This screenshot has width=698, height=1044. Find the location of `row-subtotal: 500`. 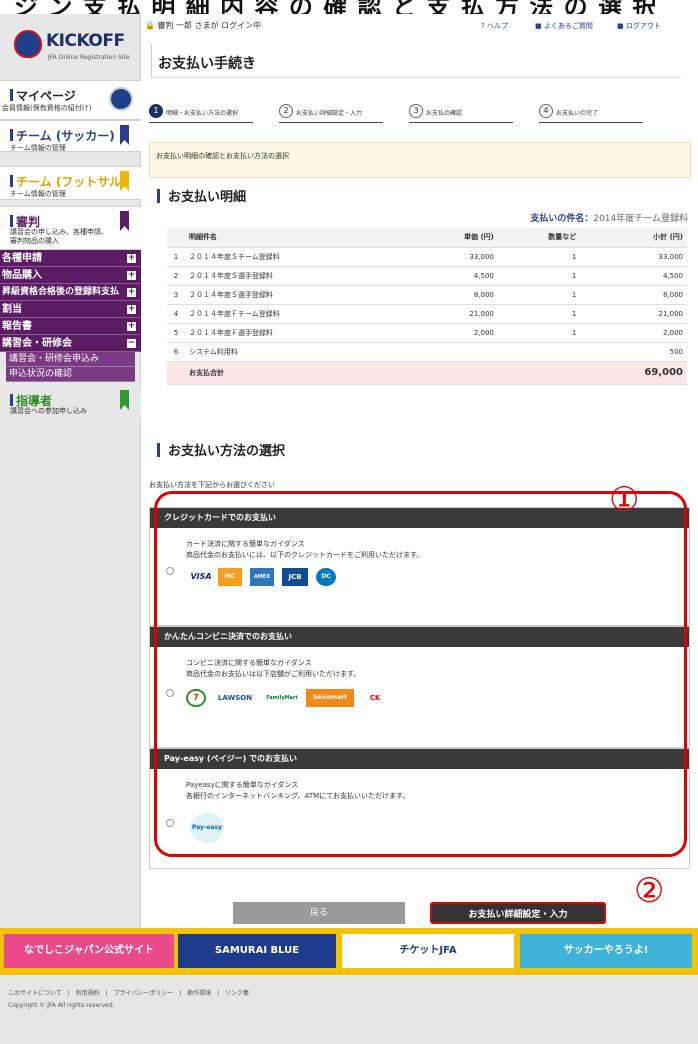

row-subtotal: 500 is located at coordinates (633, 352).